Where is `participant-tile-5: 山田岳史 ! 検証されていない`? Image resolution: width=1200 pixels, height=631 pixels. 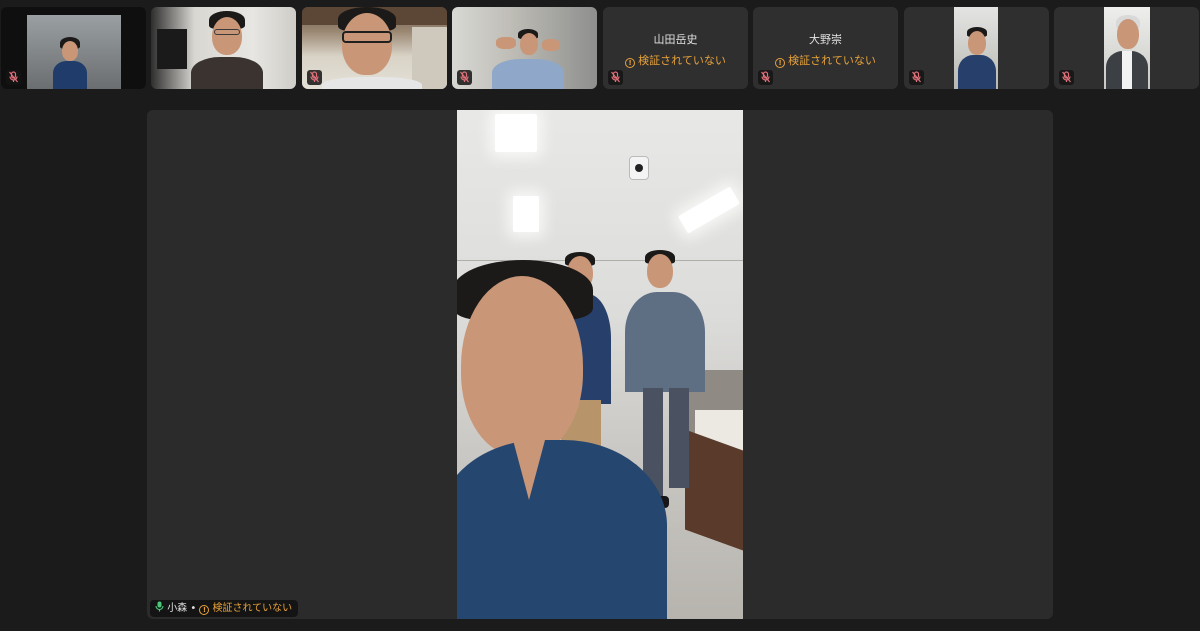
participant-tile-5: 山田岳史 ! 検証されていない is located at coordinates (675, 48).